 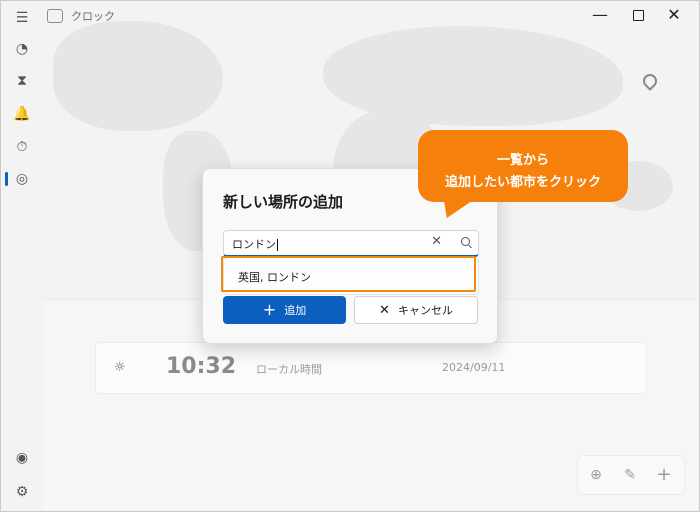 I want to click on local-date: 2024/09/11, so click(x=474, y=367).